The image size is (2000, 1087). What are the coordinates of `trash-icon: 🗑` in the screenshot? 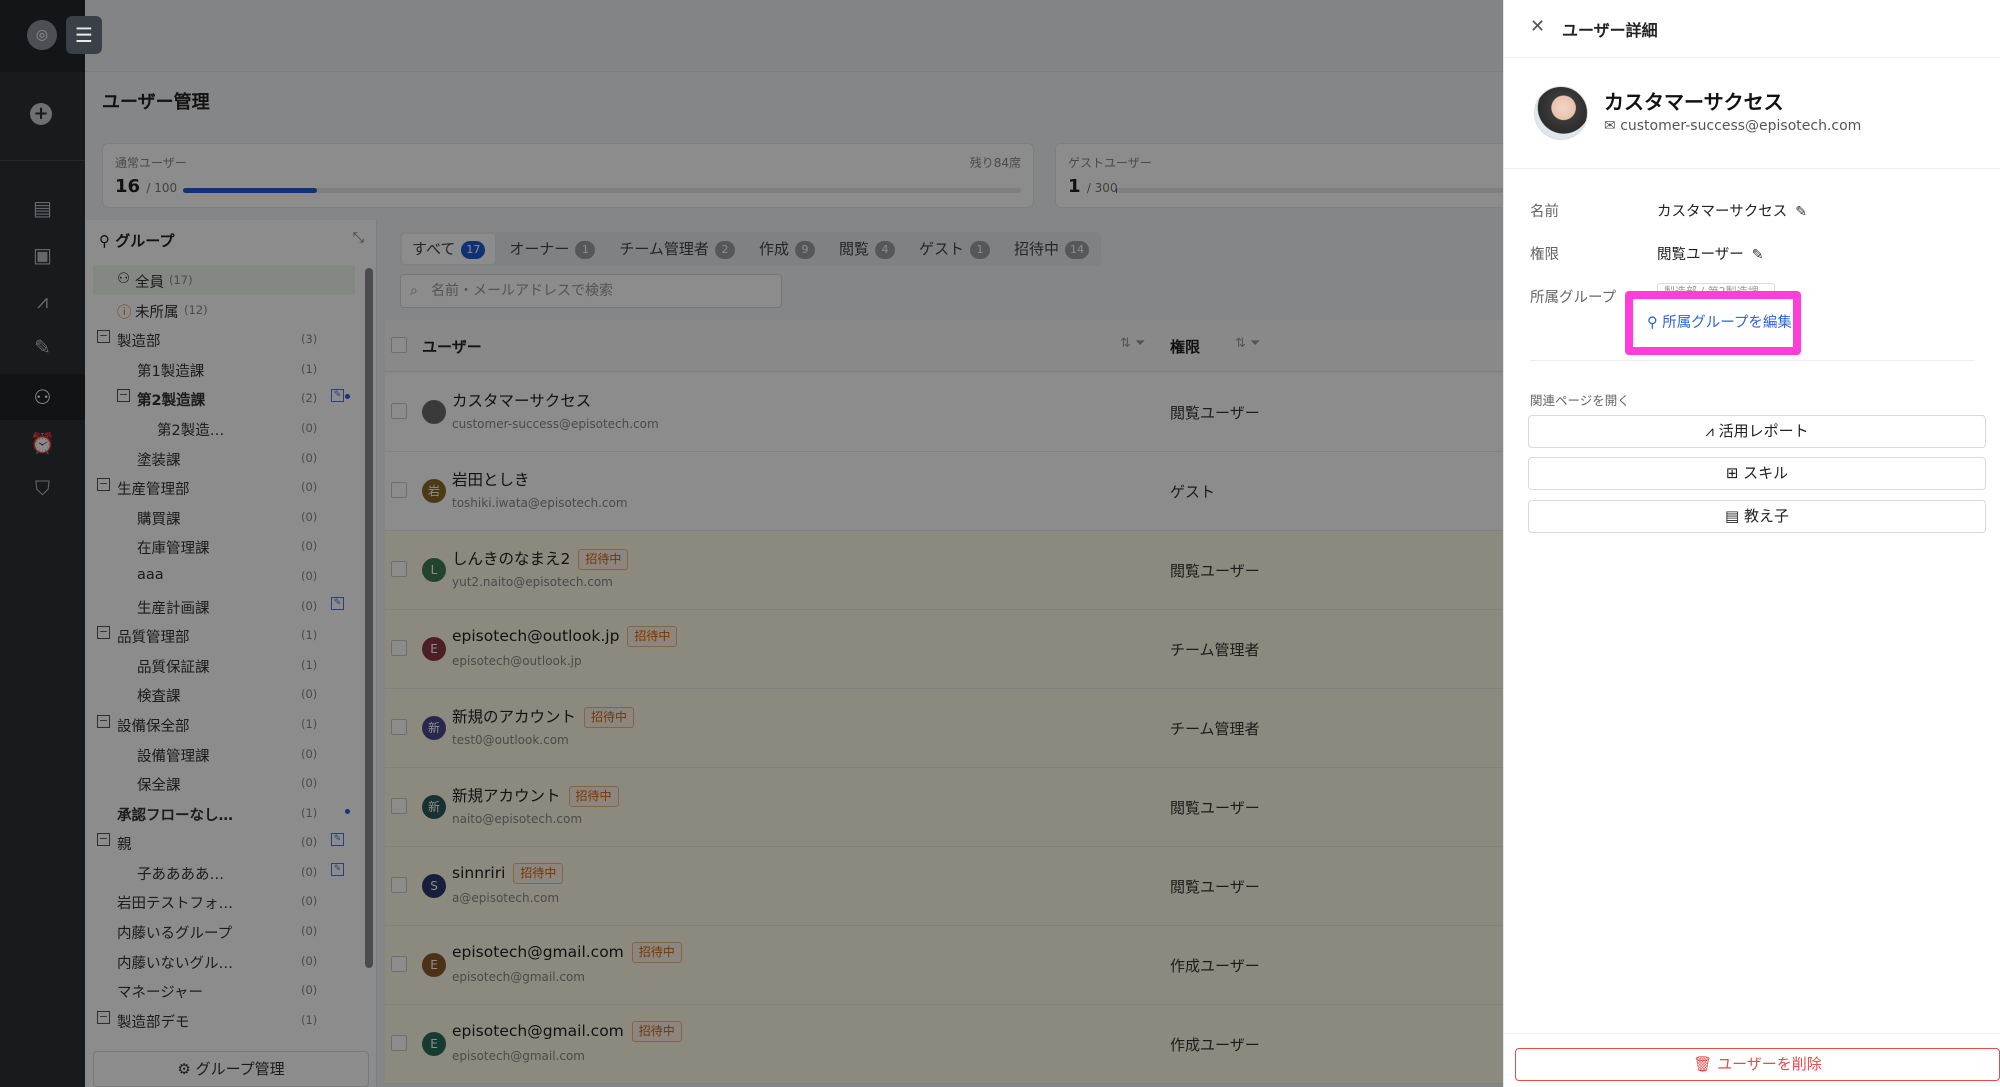 It's located at (1703, 1064).